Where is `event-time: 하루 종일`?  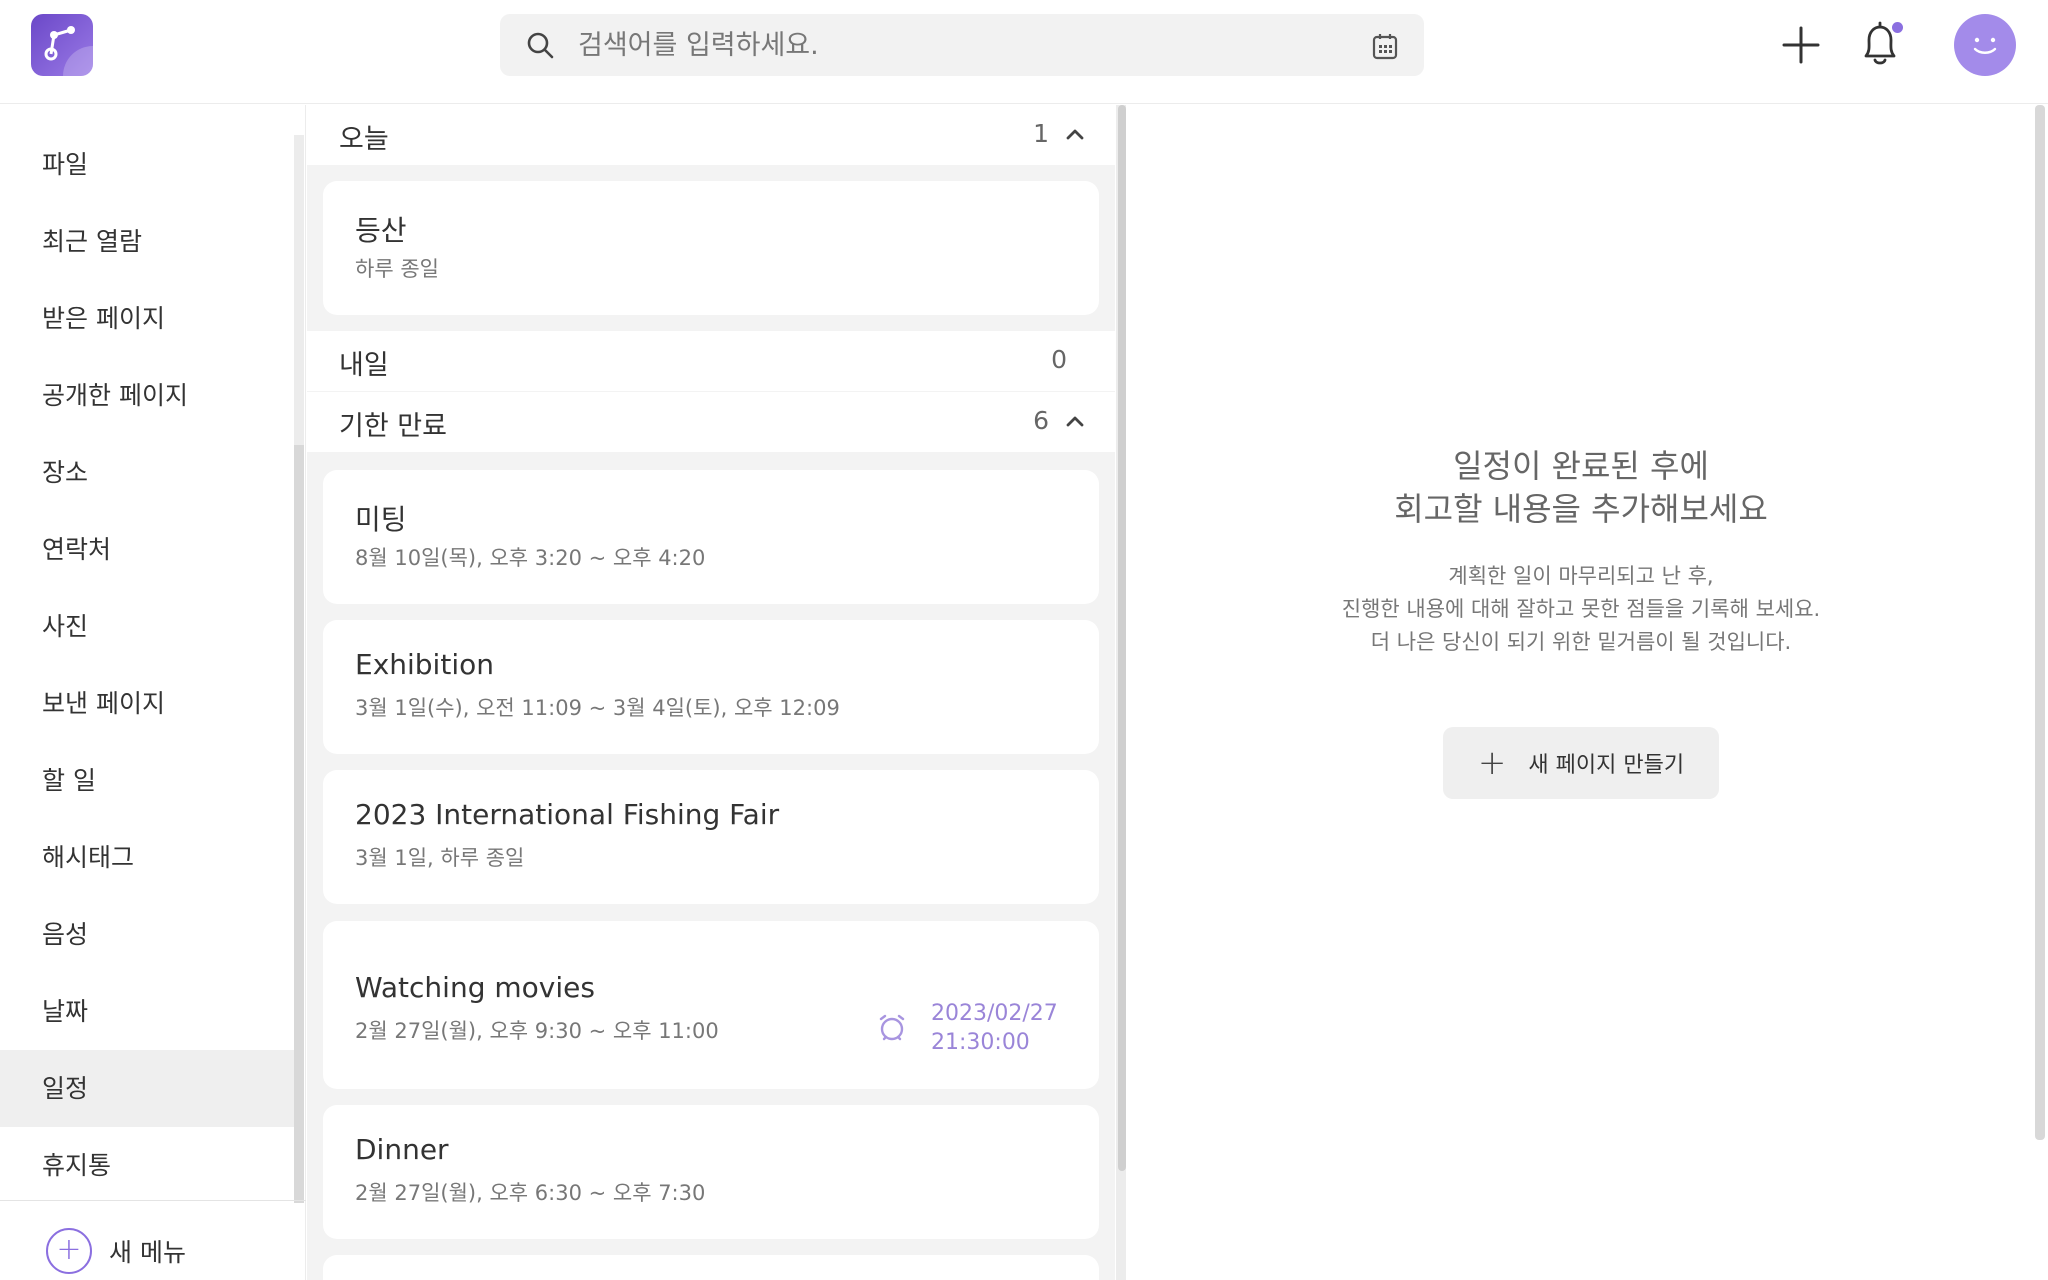 event-time: 하루 종일 is located at coordinates (397, 269).